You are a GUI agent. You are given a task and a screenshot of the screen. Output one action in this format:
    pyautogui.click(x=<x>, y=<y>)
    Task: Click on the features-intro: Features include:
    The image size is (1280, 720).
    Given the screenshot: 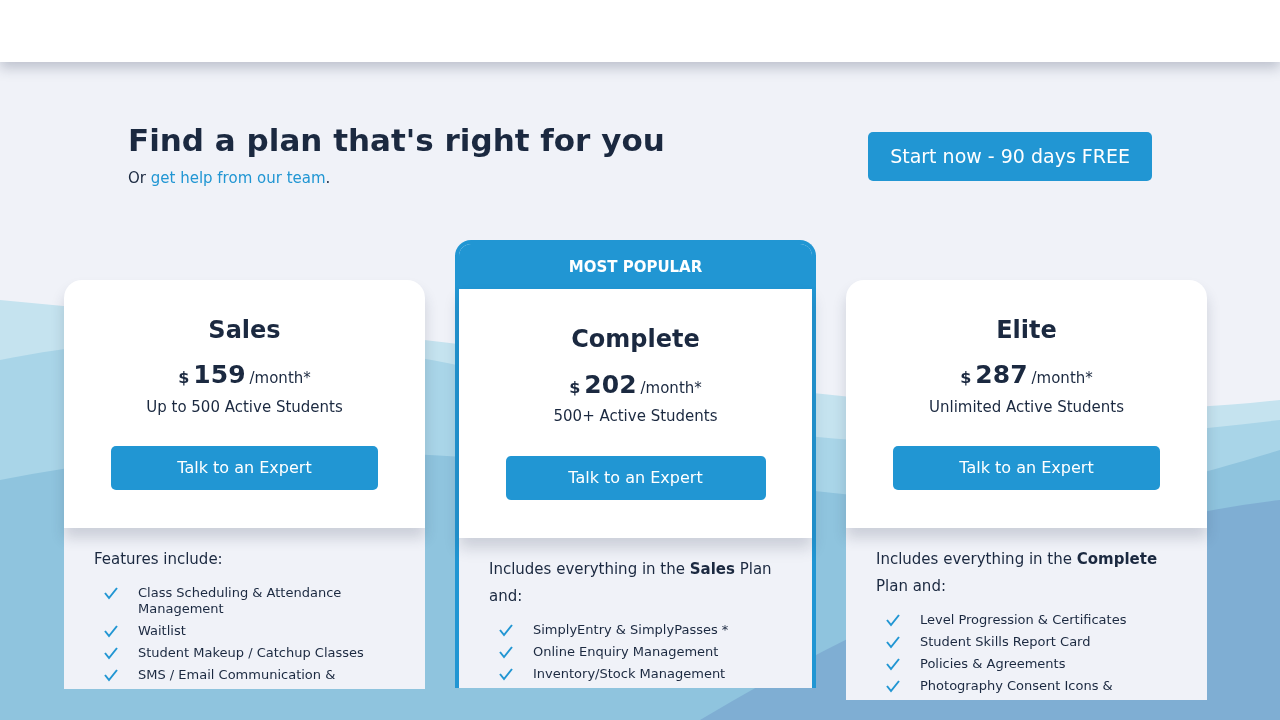 What is the action you would take?
    pyautogui.click(x=159, y=560)
    